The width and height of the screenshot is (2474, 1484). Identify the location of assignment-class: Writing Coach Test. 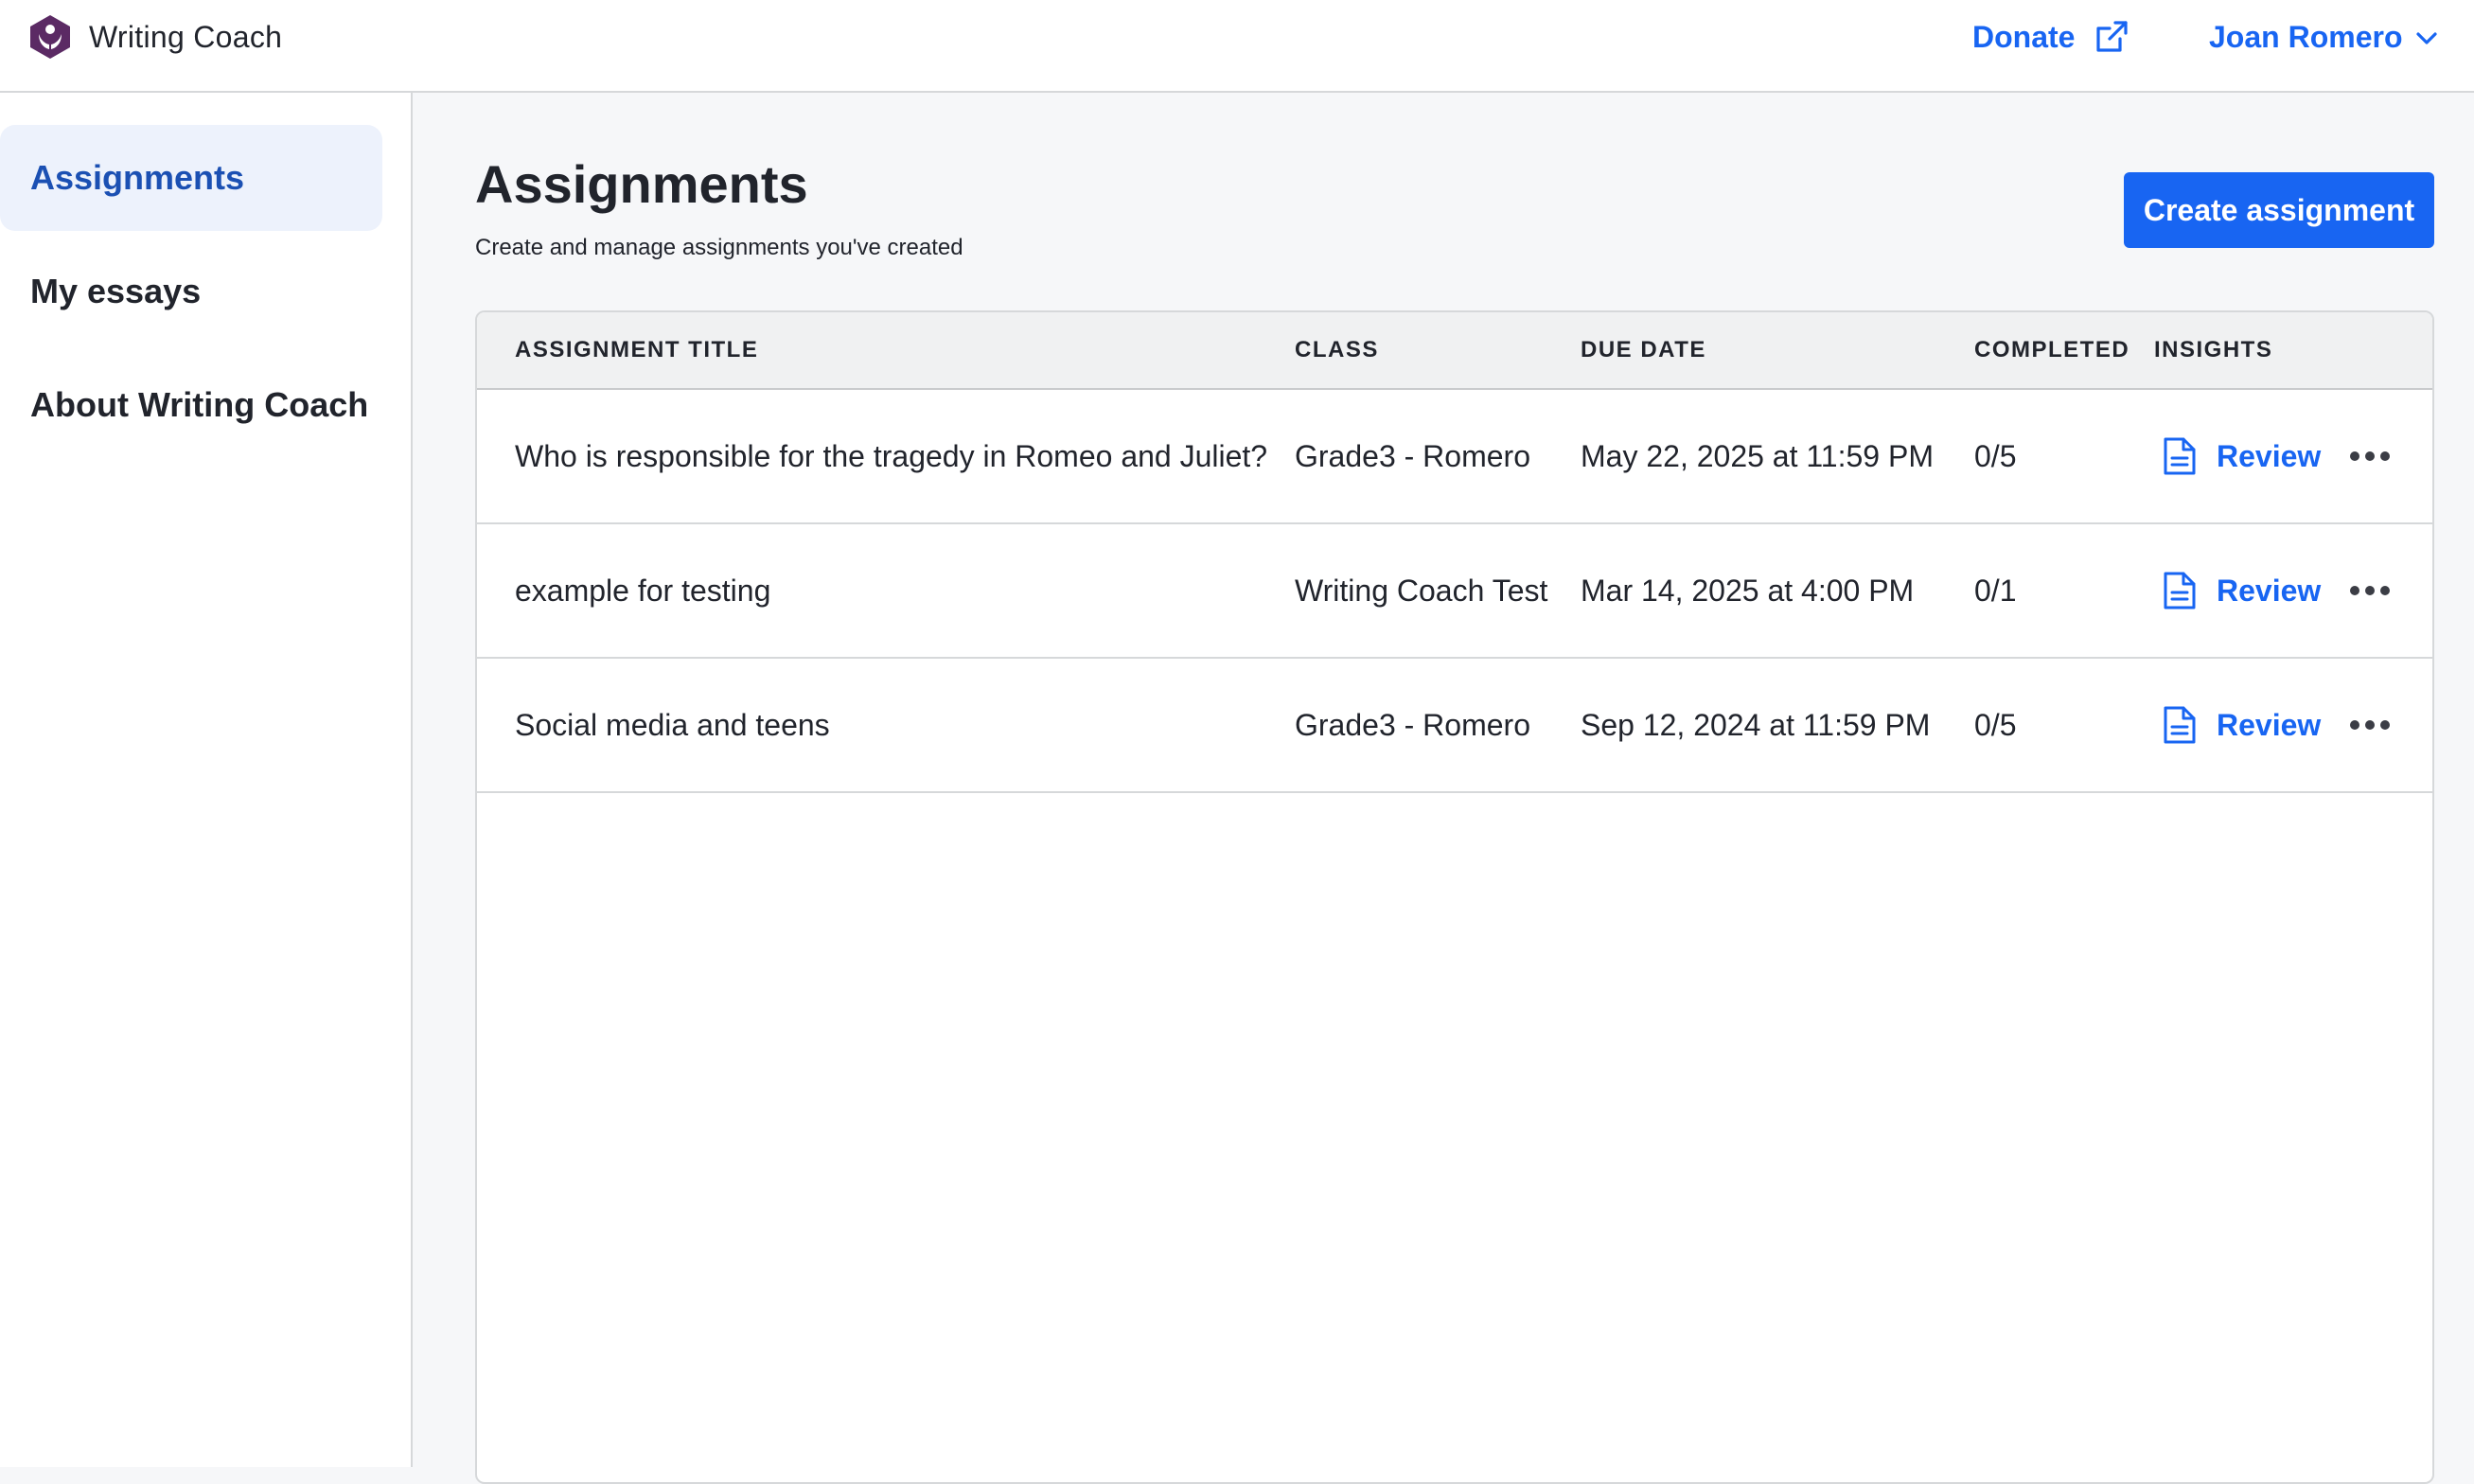
(1422, 590).